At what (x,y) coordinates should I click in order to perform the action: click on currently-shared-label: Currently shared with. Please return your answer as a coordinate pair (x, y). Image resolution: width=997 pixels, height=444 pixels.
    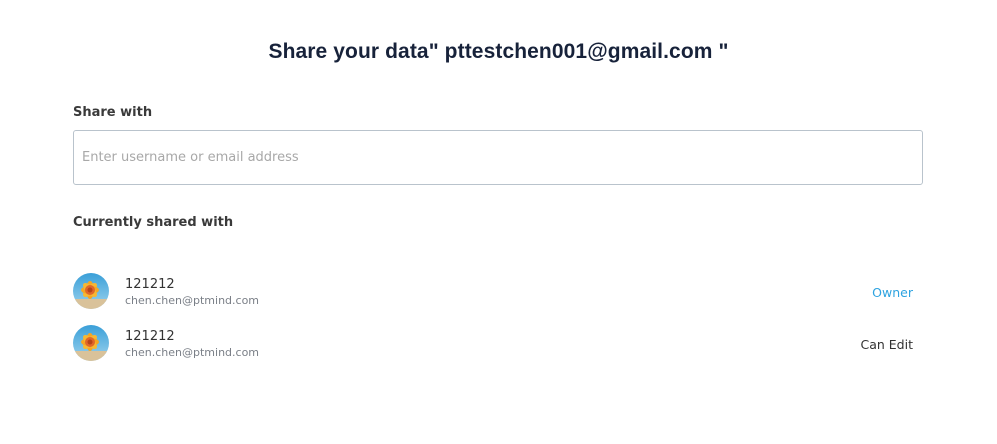
    Looking at the image, I should click on (153, 222).